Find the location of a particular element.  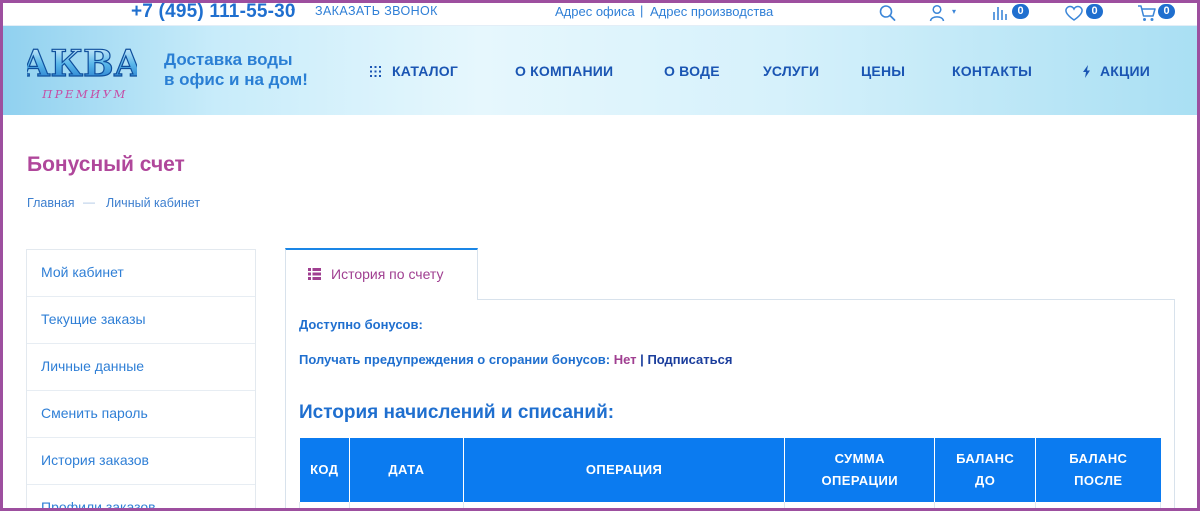

bonus-notify-value: Нет is located at coordinates (625, 359).